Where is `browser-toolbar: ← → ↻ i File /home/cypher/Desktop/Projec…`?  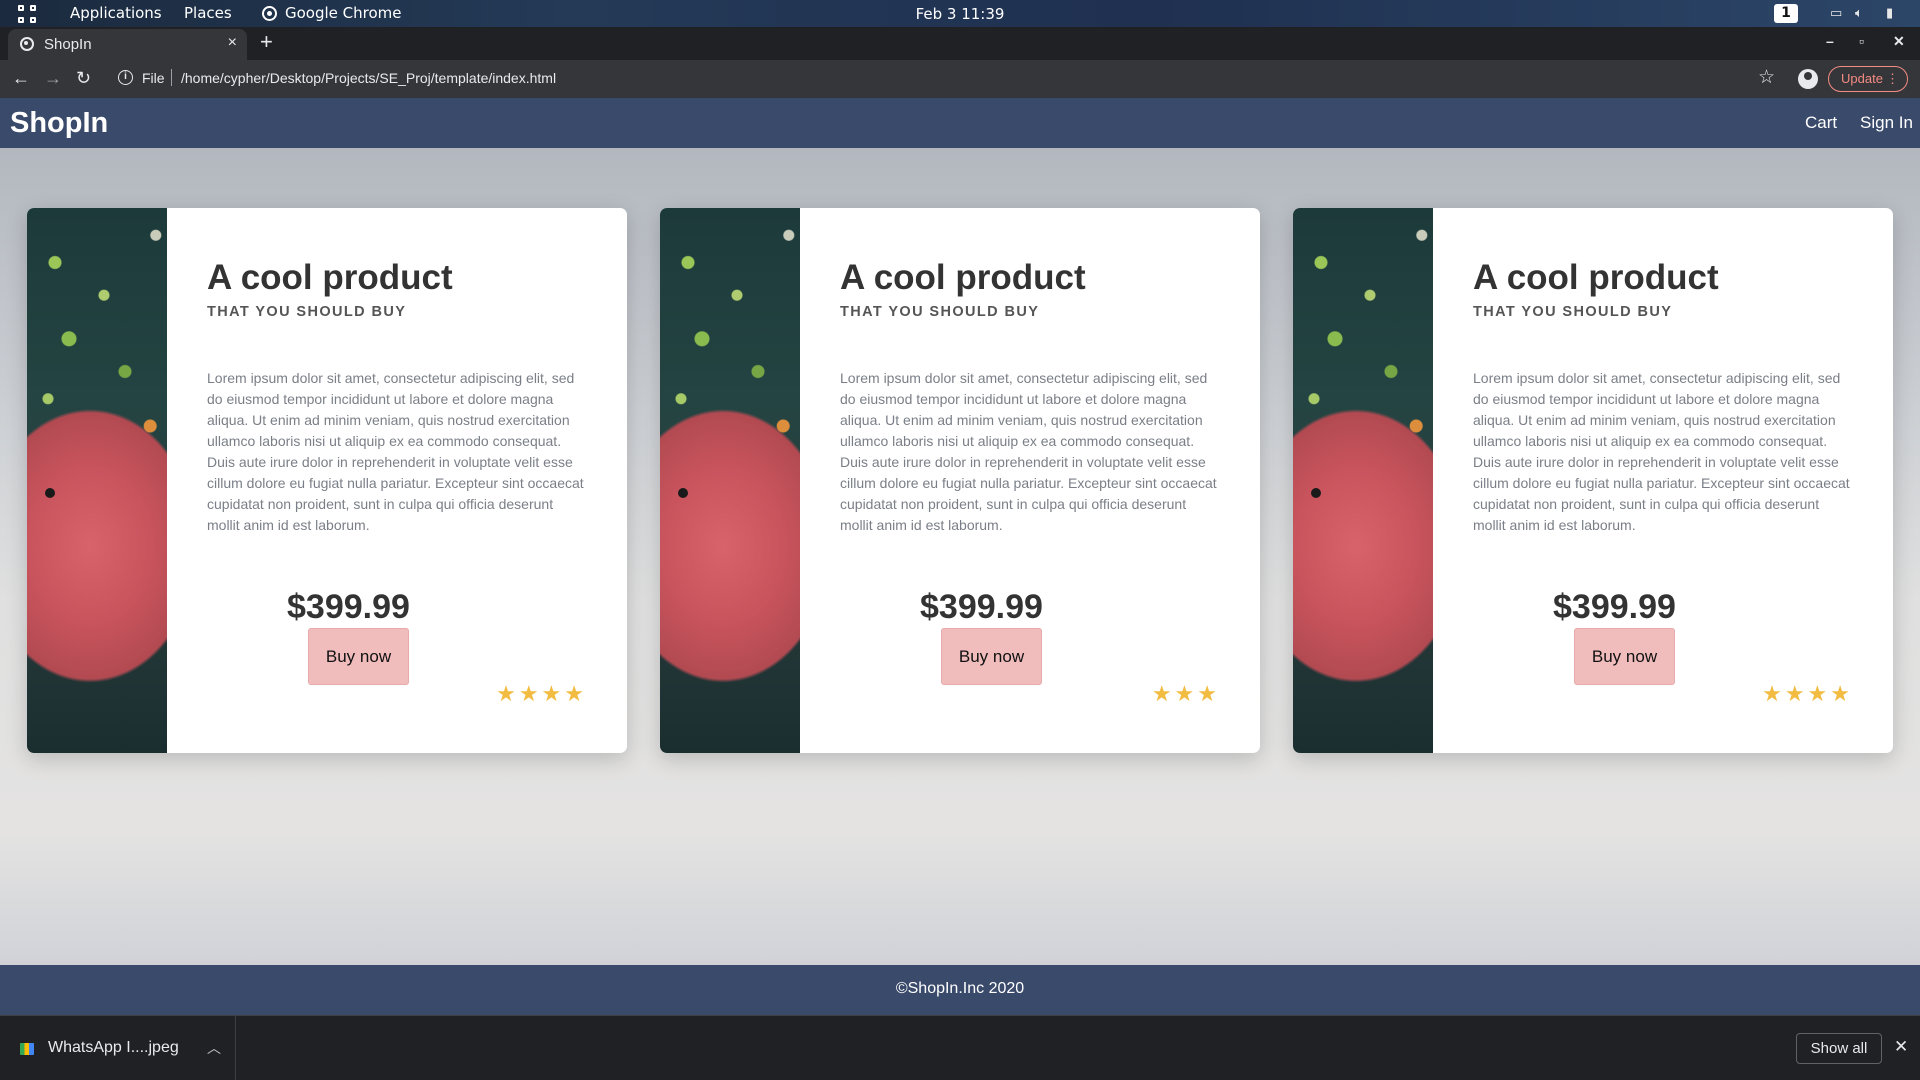
browser-toolbar: ← → ↻ i File /home/cypher/Desktop/Projec… is located at coordinates (960, 79).